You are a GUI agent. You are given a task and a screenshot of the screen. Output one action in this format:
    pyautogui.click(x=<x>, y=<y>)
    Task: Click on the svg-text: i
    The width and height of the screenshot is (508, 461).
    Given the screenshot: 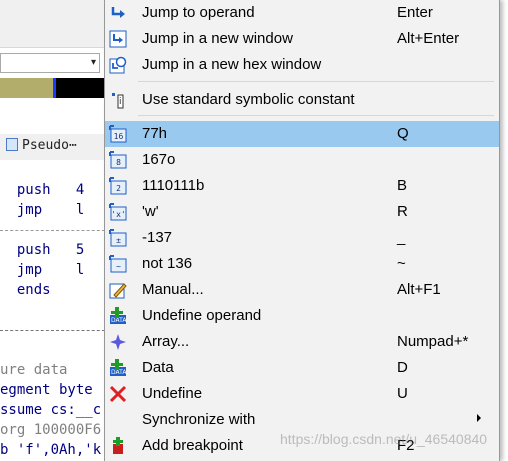 What is the action you would take?
    pyautogui.click(x=120, y=102)
    